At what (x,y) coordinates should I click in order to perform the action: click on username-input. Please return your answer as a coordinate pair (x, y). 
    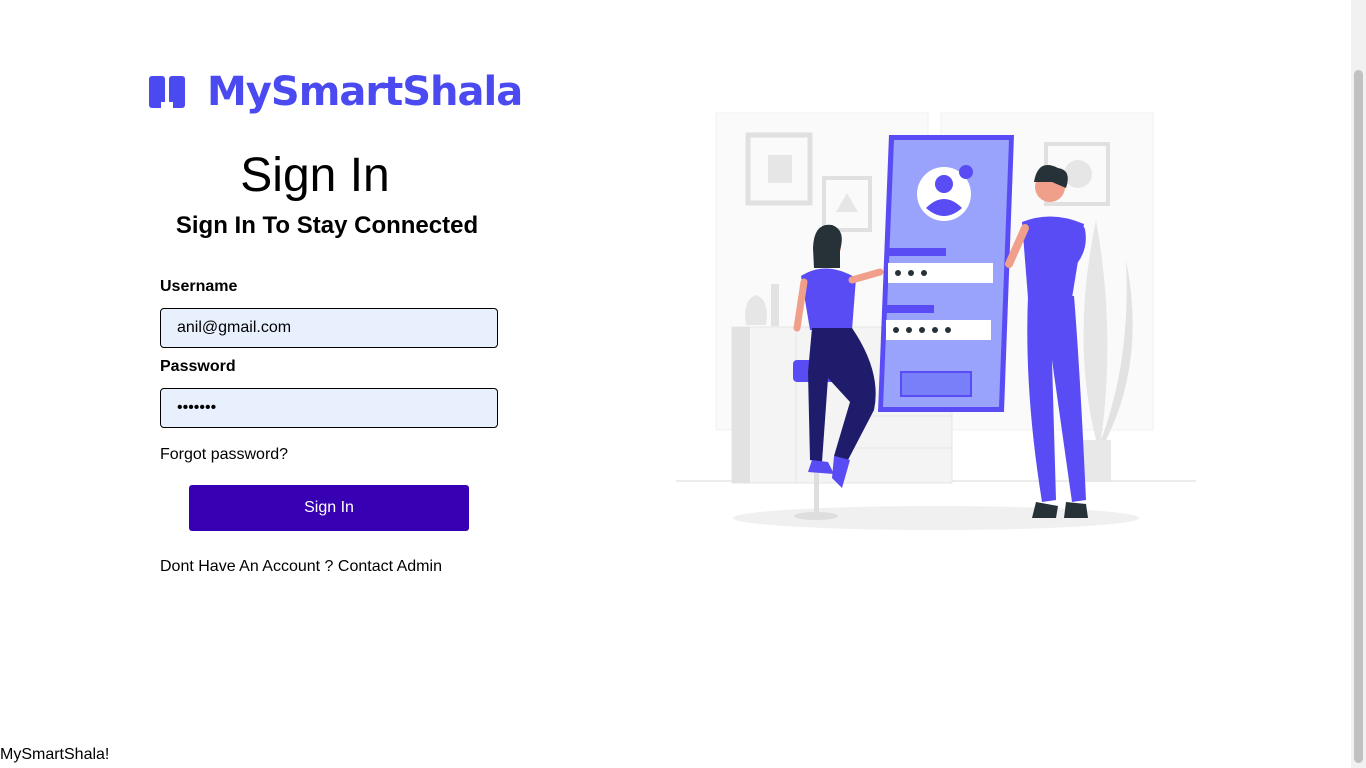
    Looking at the image, I should click on (329, 328).